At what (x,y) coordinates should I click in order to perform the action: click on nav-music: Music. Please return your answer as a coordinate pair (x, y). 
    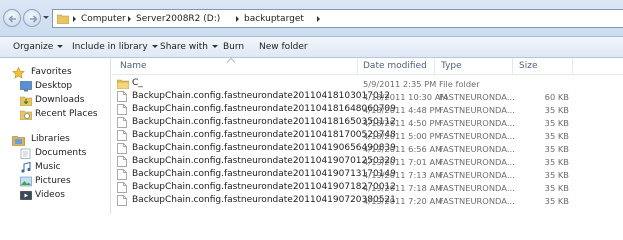
    Looking at the image, I should click on (64, 168).